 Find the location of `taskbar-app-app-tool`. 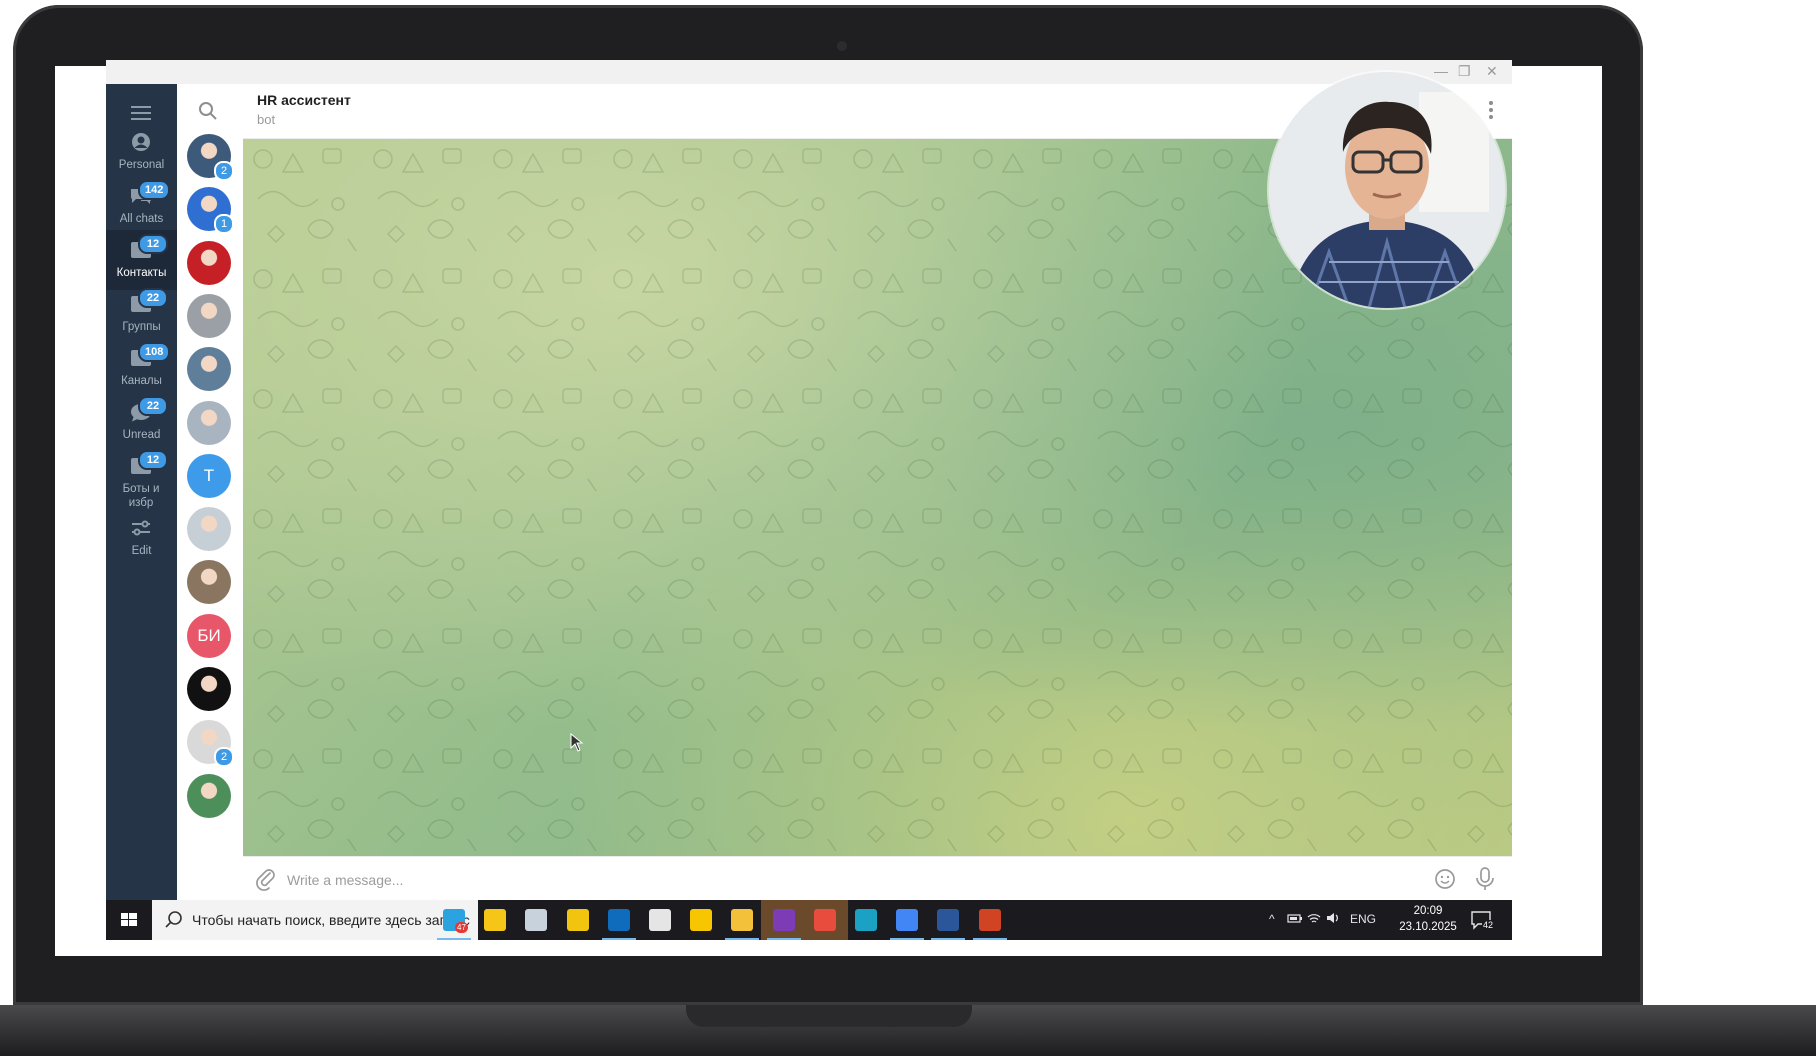

taskbar-app-app-tool is located at coordinates (660, 920).